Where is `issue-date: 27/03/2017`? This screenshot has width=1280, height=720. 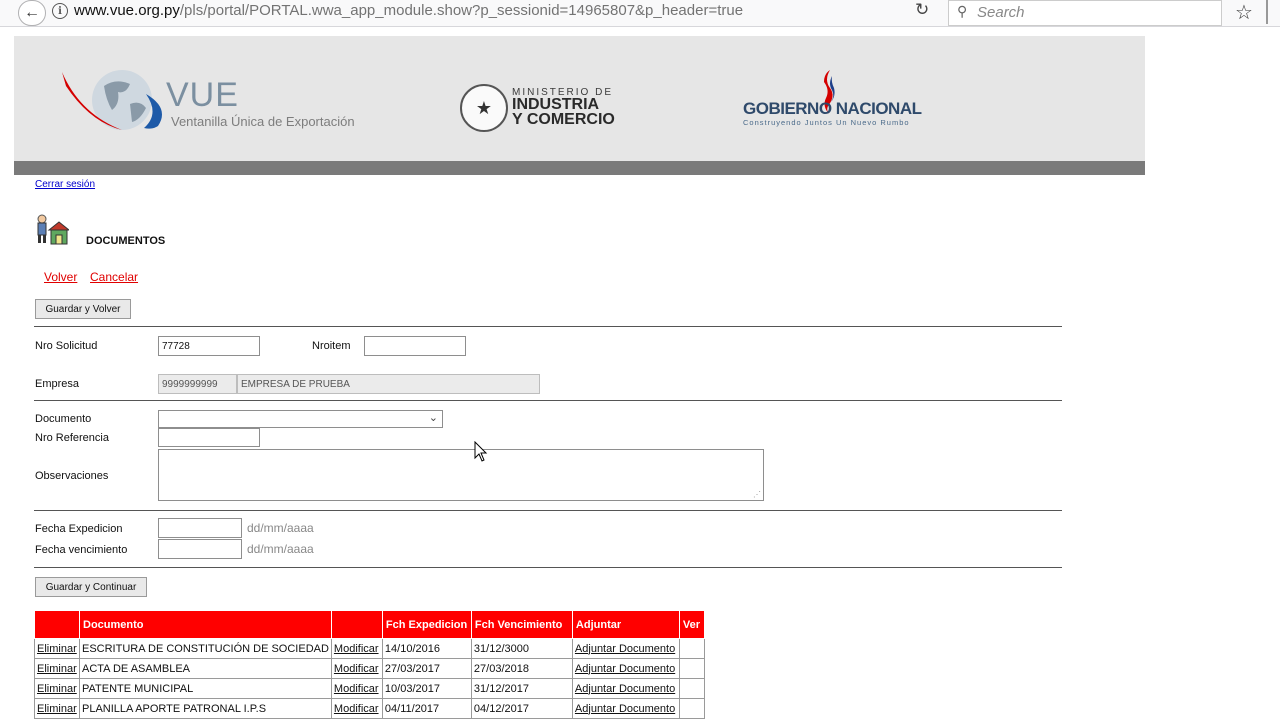
issue-date: 27/03/2017 is located at coordinates (426, 668).